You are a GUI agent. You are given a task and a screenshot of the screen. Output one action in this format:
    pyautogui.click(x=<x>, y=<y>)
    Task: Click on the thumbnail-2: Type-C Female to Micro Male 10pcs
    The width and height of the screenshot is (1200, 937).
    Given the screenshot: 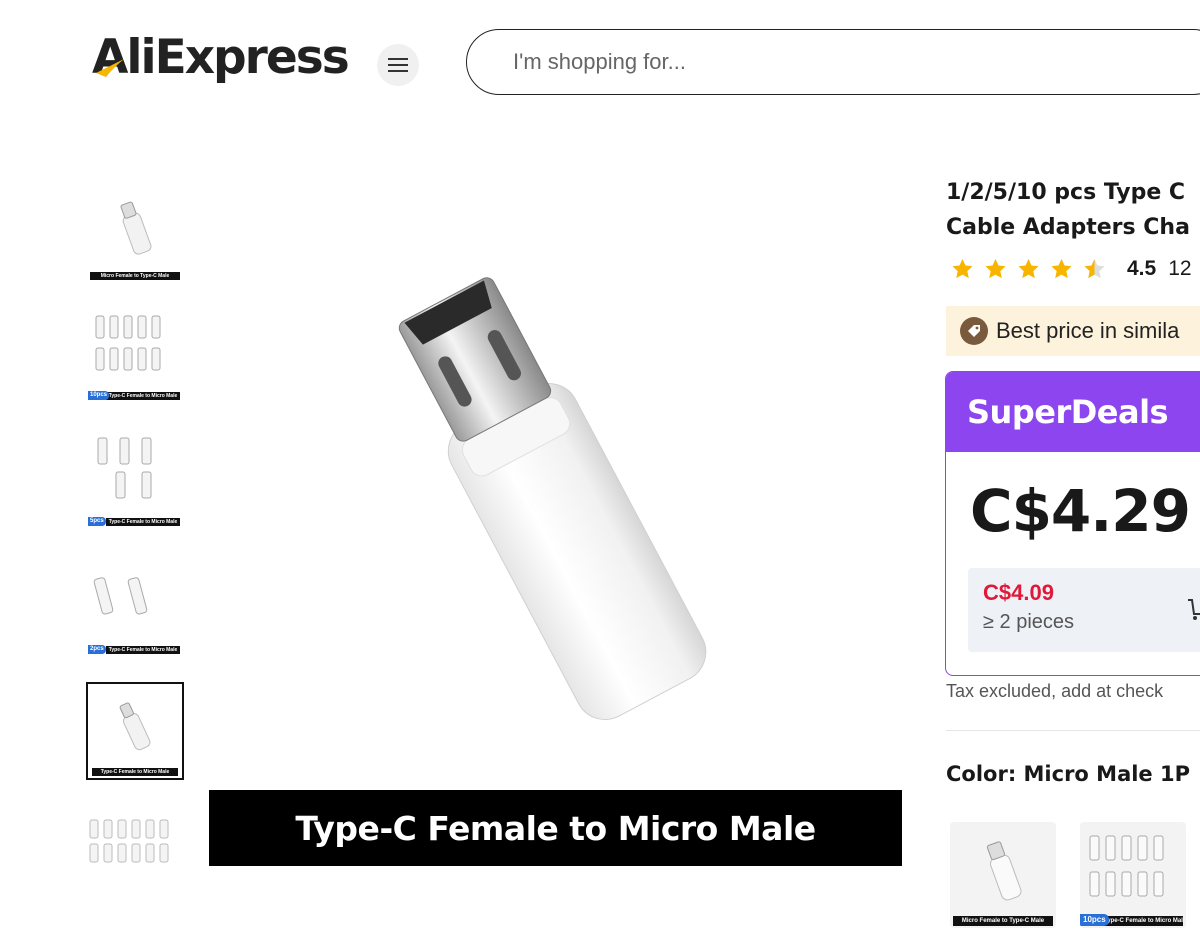 What is the action you would take?
    pyautogui.click(x=135, y=353)
    